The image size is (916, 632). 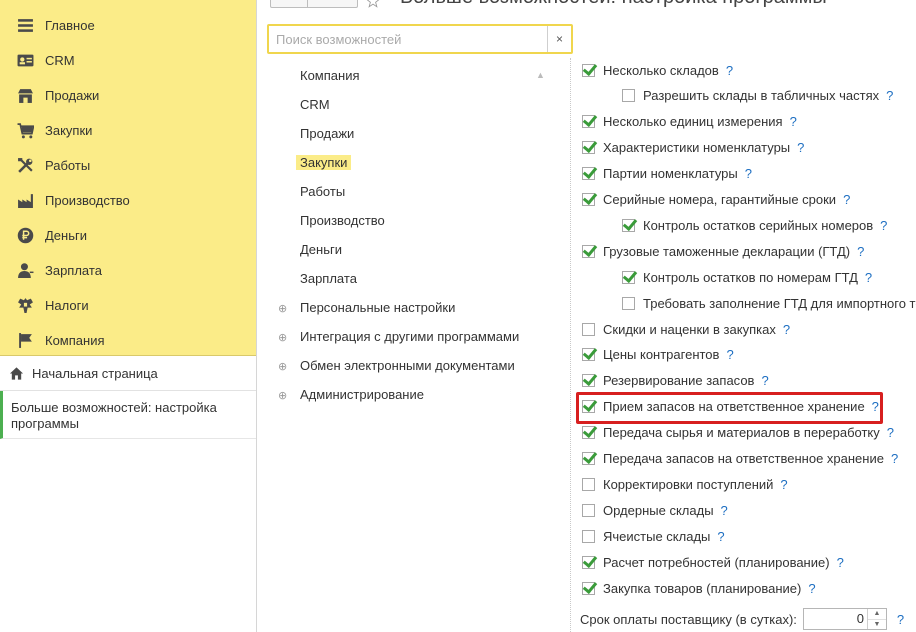 I want to click on menu-item-money: Деньги, so click(x=128, y=235).